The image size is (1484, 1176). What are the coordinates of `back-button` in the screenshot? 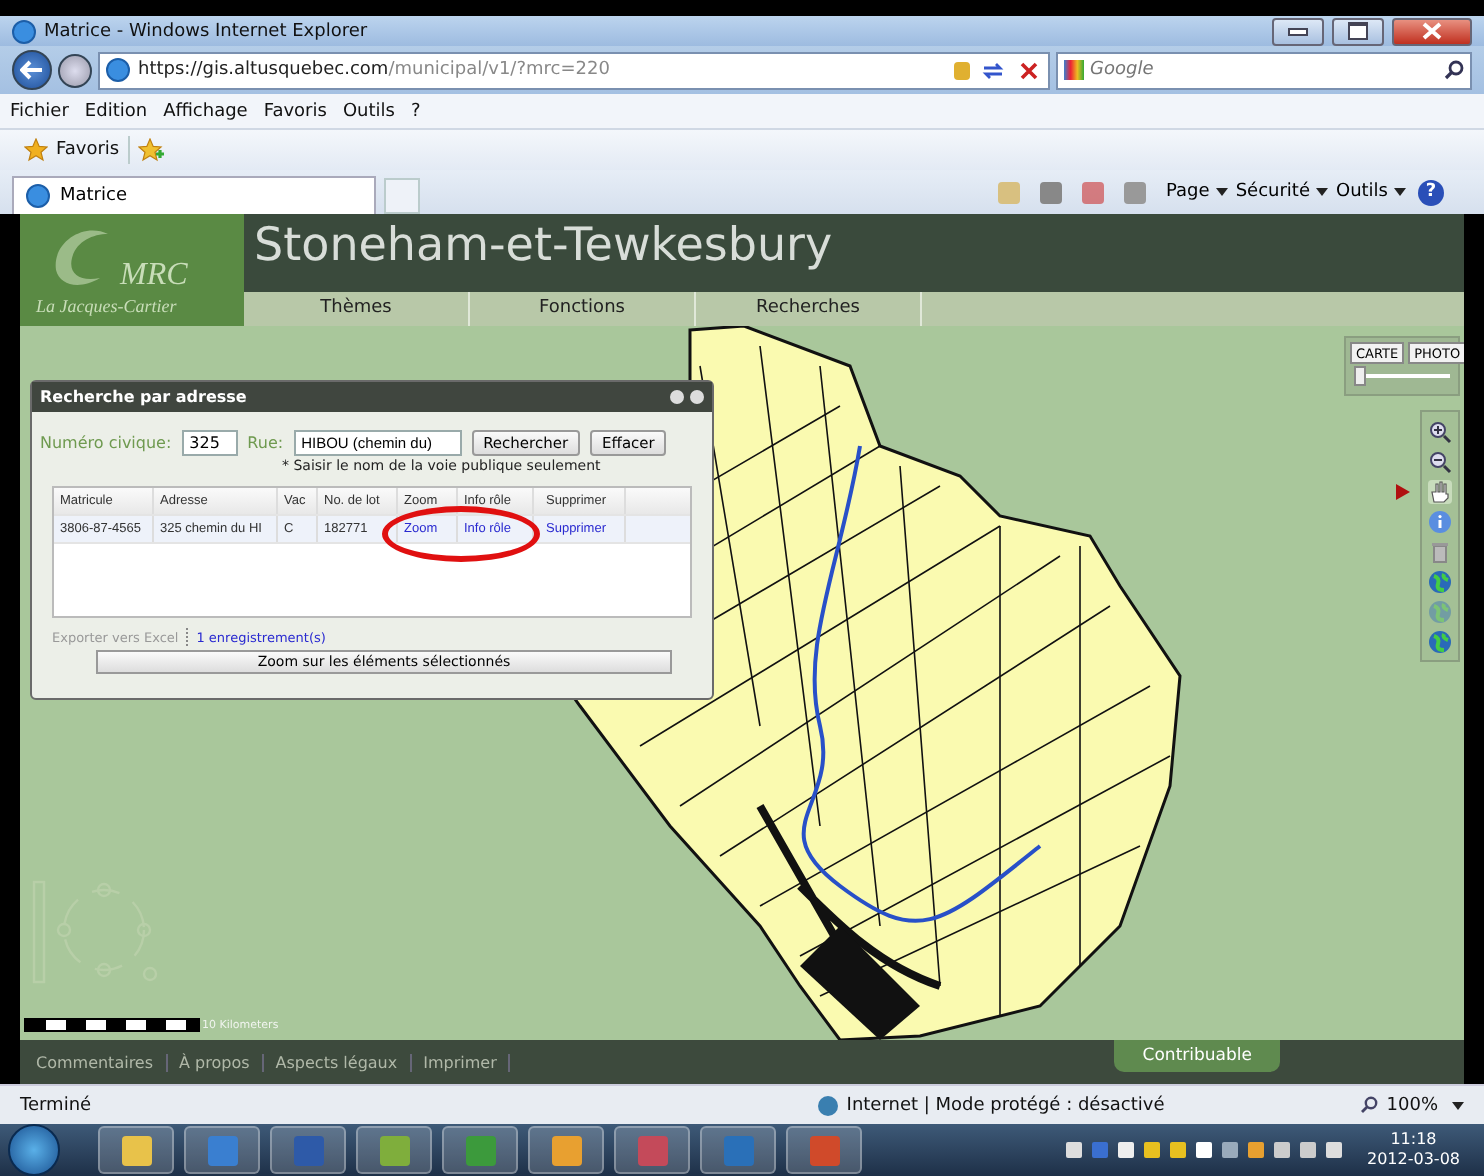 It's located at (32, 70).